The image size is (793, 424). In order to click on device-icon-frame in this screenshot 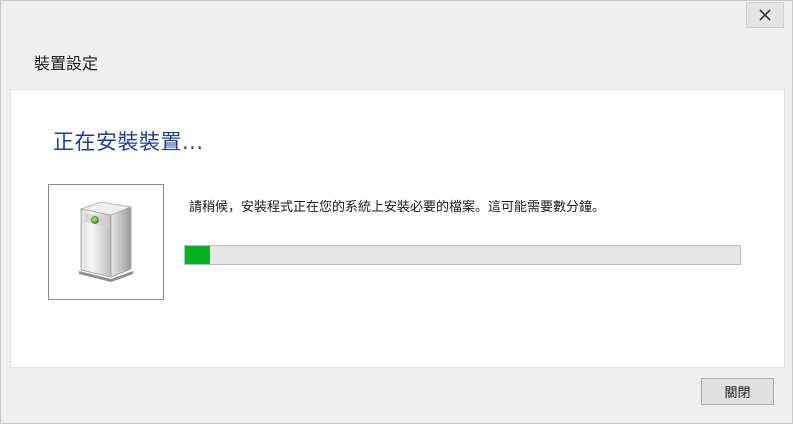, I will do `click(106, 242)`.